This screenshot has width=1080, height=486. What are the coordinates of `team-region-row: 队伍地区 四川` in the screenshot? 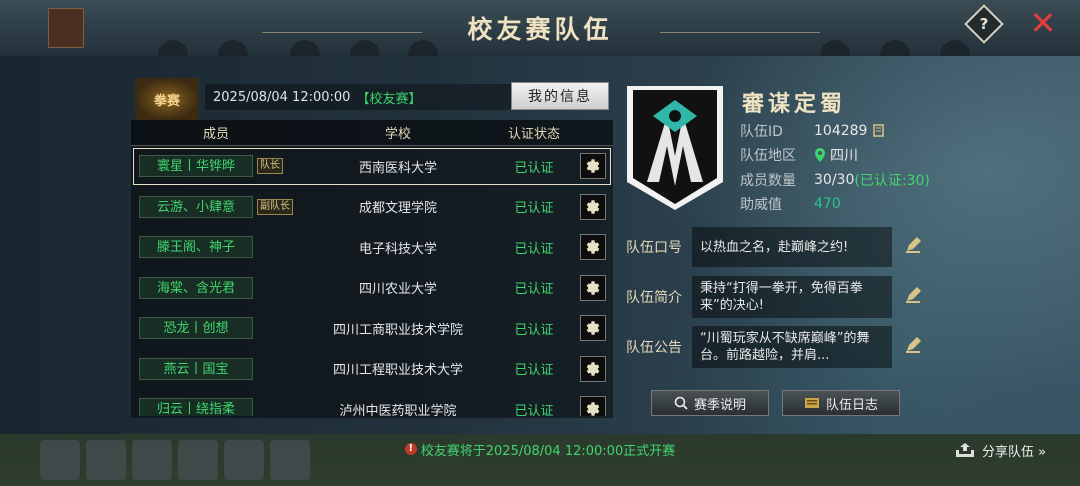 It's located at (799, 155).